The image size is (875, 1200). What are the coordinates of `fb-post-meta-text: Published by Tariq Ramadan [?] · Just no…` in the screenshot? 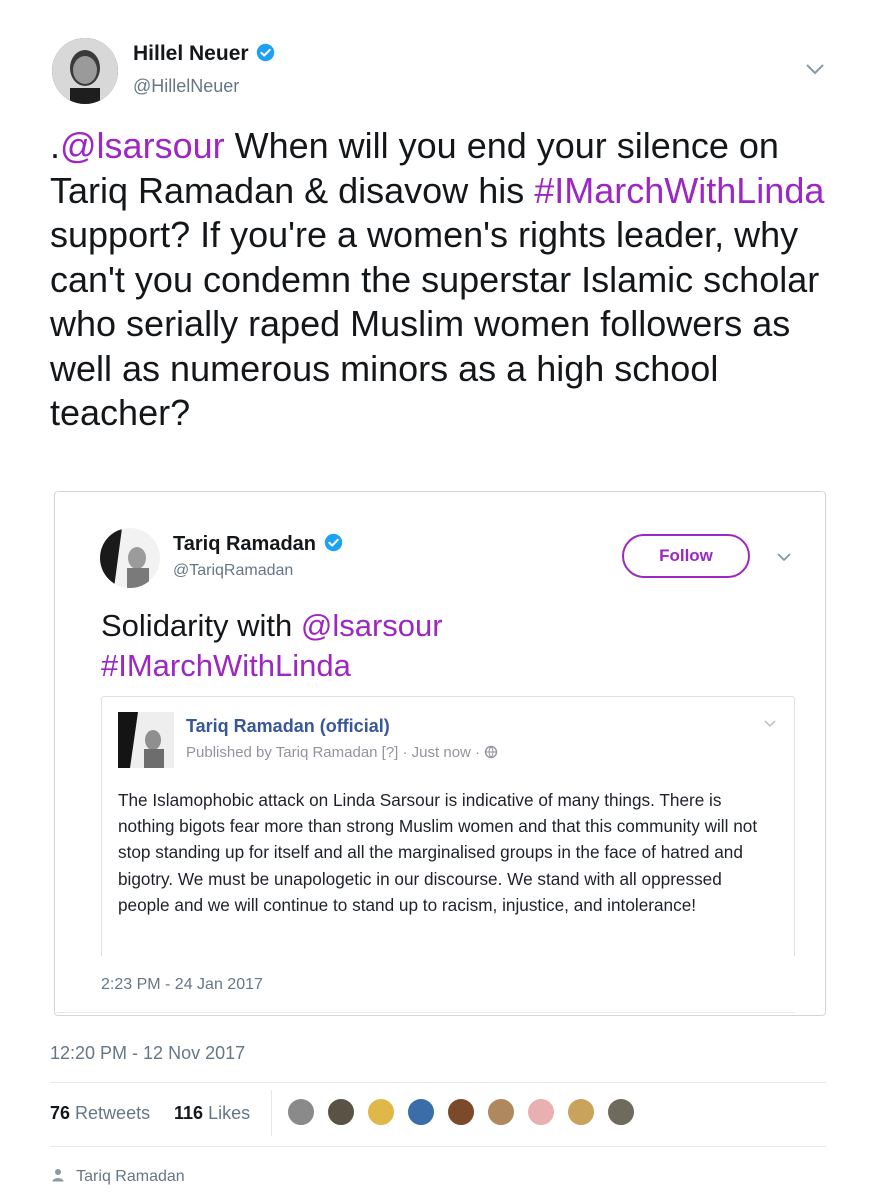 It's located at (333, 752).